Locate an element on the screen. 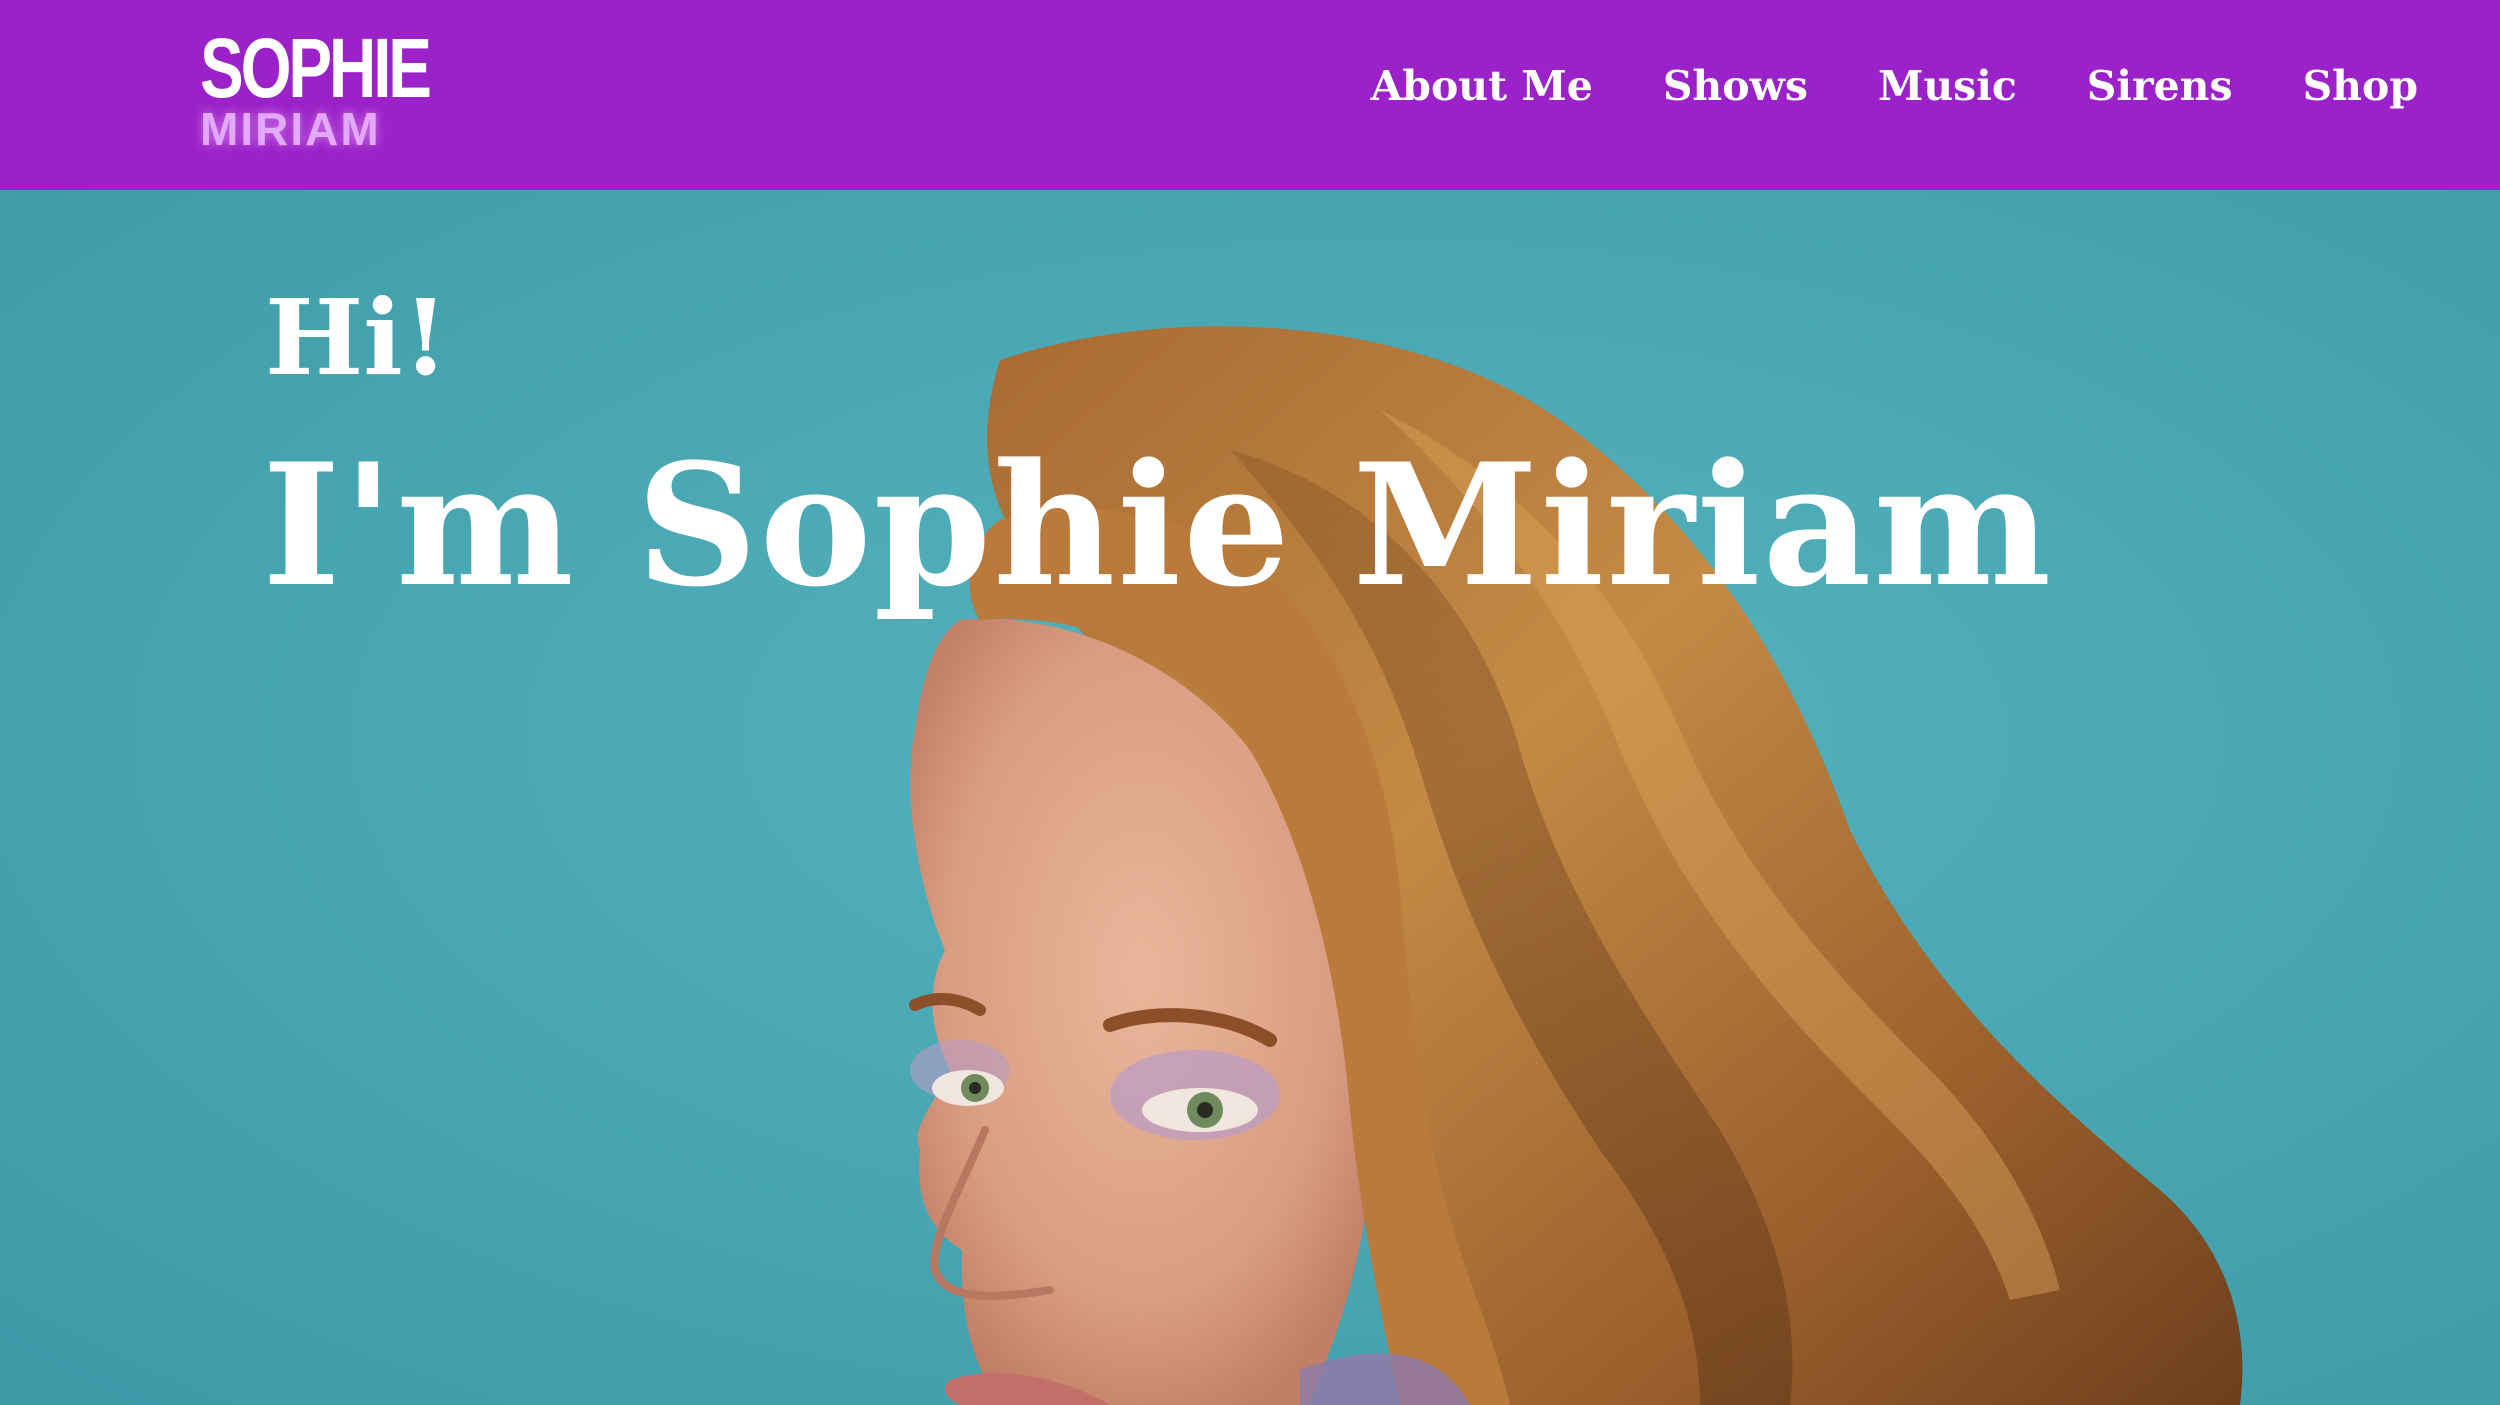 Image resolution: width=2500 pixels, height=1405 pixels. logo-line-1: SOPHIE is located at coordinates (316, 68).